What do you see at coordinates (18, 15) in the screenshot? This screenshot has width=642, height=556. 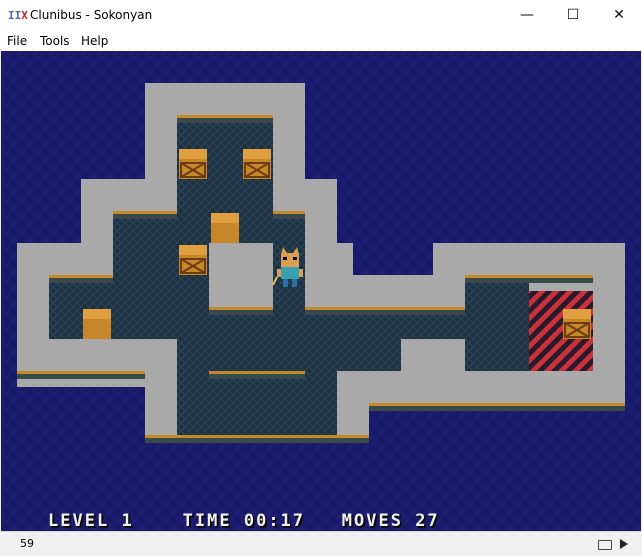 I see `app-icon: IIX` at bounding box center [18, 15].